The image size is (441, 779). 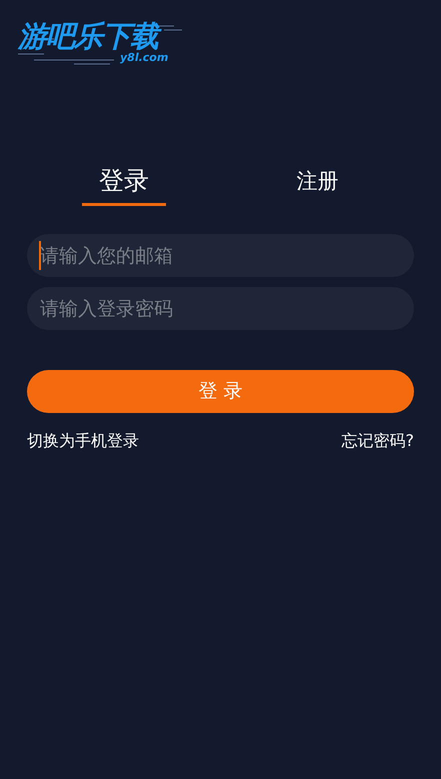 What do you see at coordinates (144, 57) in the screenshot?
I see `logo-domain: y8l.com` at bounding box center [144, 57].